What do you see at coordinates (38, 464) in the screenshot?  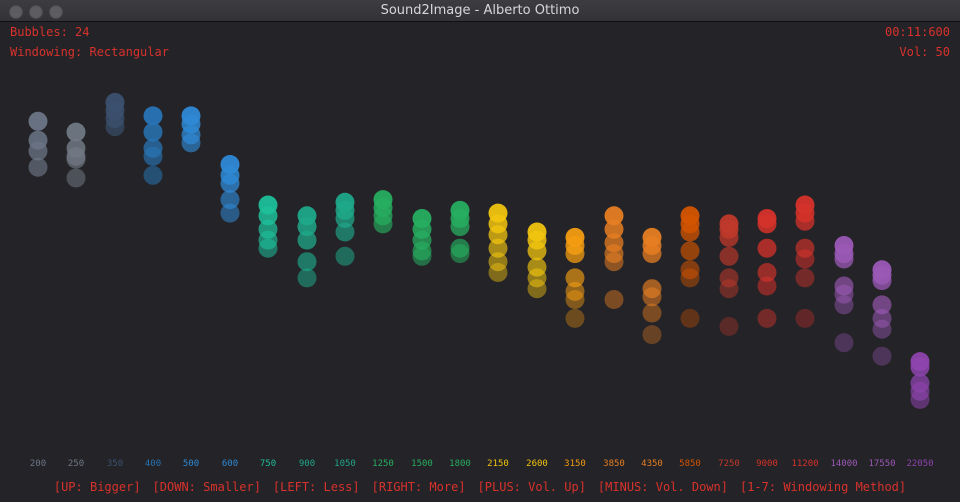 I see `frequency-label-200: 200` at bounding box center [38, 464].